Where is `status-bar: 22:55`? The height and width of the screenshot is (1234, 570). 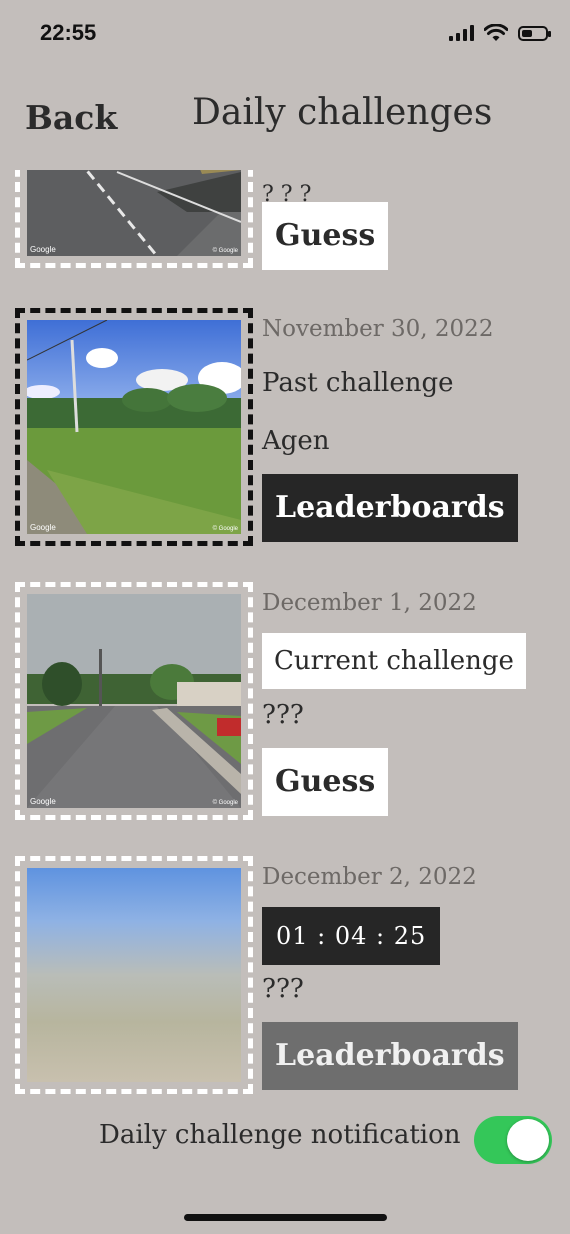
status-bar: 22:55 is located at coordinates (285, 35).